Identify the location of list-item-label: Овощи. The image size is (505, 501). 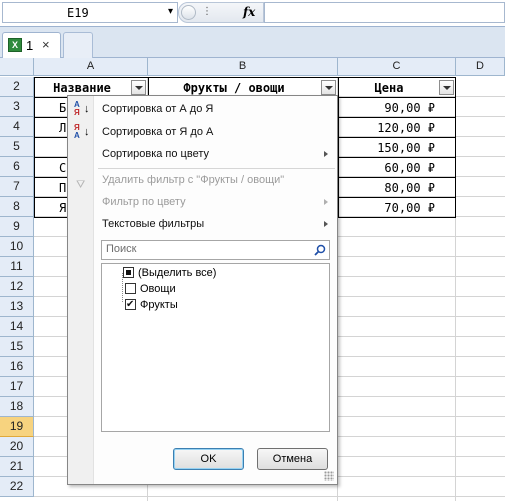
(158, 289).